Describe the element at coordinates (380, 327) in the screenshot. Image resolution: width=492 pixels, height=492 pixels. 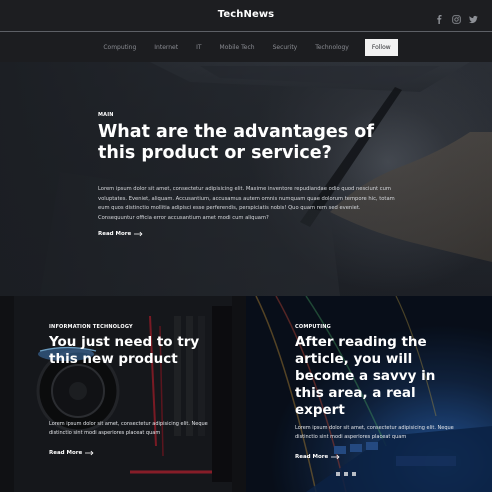
I see `card-category: COMPUTING` at that location.